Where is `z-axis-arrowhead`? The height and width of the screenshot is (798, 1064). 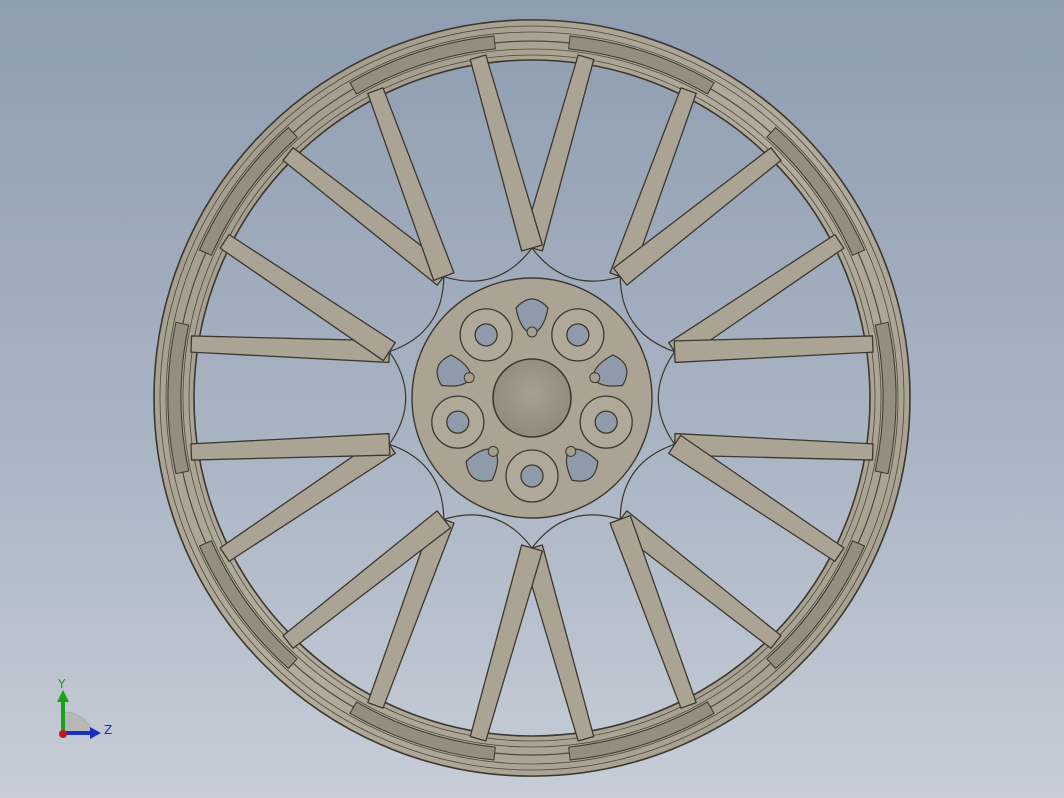
z-axis-arrowhead is located at coordinates (95, 733).